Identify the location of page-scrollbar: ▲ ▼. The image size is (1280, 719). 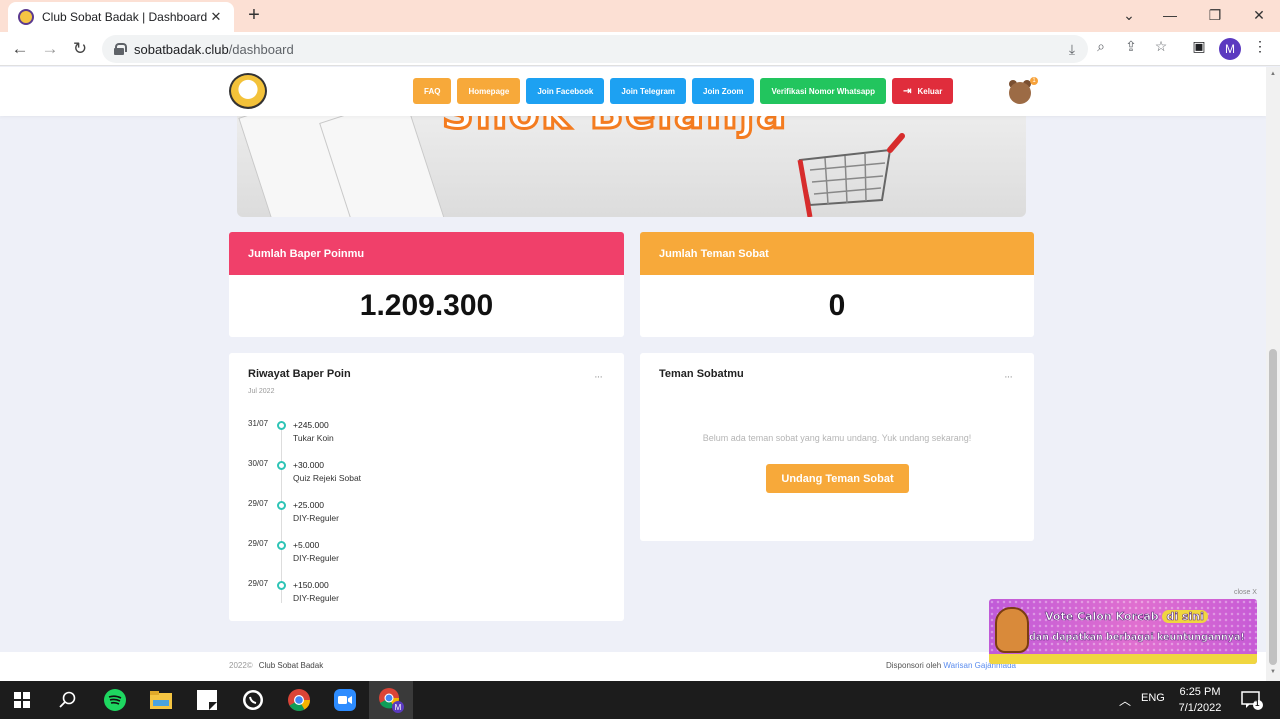
(1273, 374).